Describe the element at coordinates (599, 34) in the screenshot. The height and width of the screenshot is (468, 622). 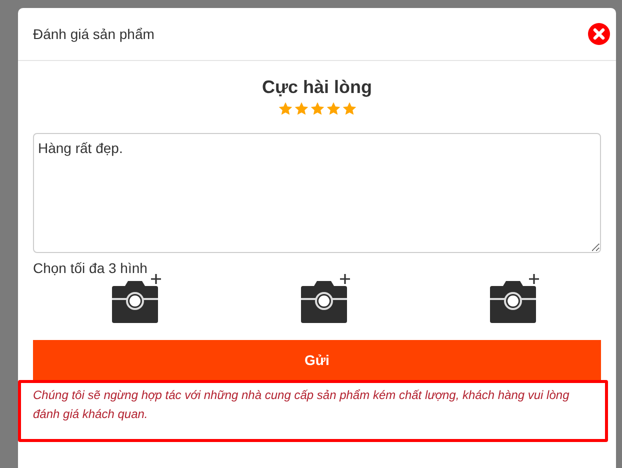
I see `close-icon` at that location.